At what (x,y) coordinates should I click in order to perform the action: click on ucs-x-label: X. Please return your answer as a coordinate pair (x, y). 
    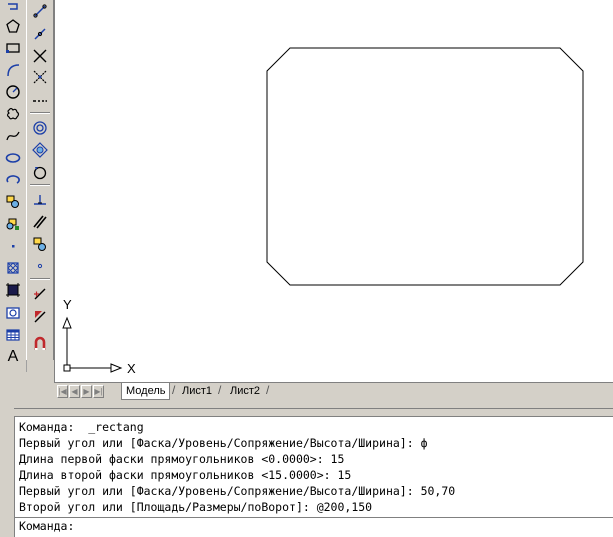
    Looking at the image, I should click on (131, 368).